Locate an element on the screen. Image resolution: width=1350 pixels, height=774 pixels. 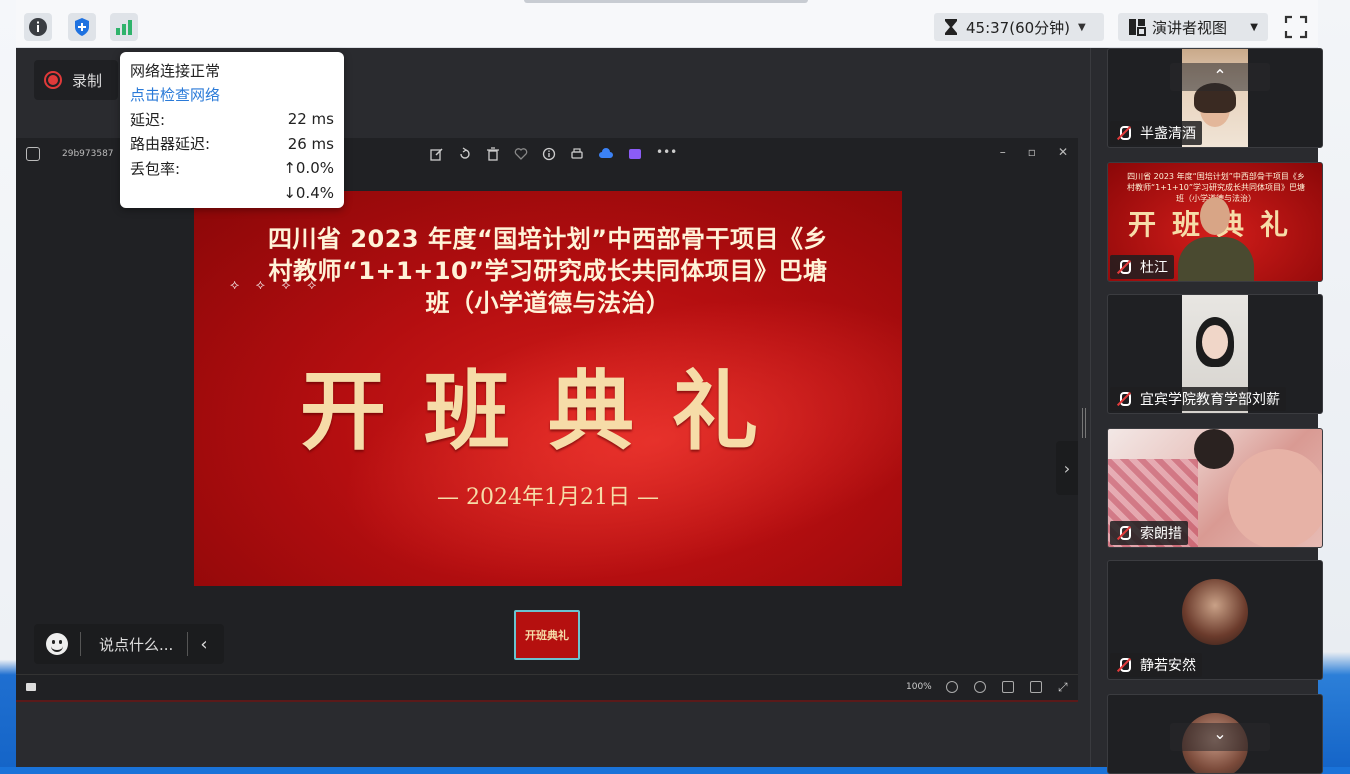
thumbnail-text: 开班典礼 is located at coordinates (547, 635).